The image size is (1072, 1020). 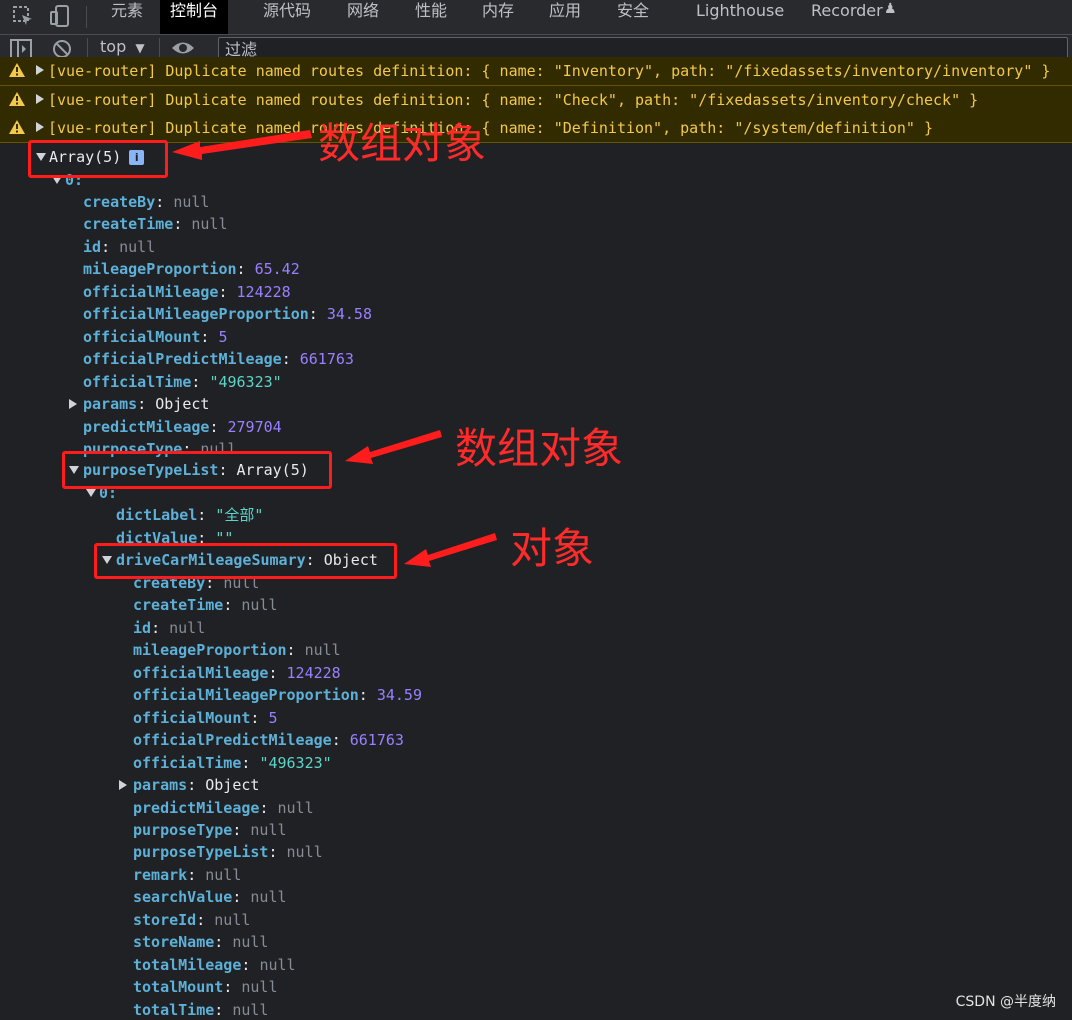 I want to click on watermark: CSDN @半度纳, so click(x=1005, y=1002).